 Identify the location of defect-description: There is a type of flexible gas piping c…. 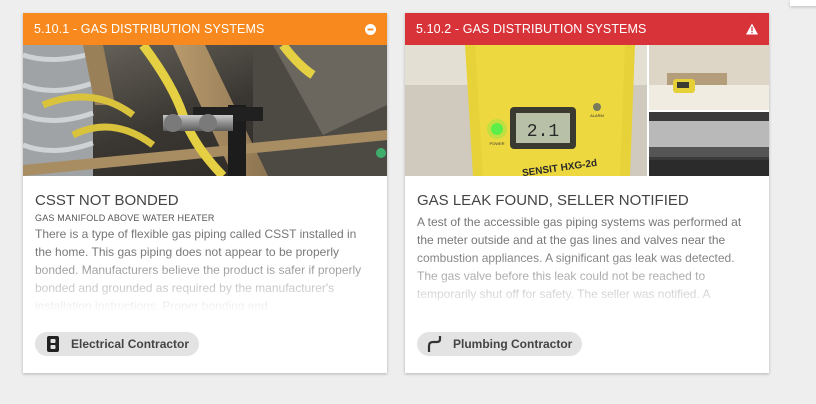
(198, 269).